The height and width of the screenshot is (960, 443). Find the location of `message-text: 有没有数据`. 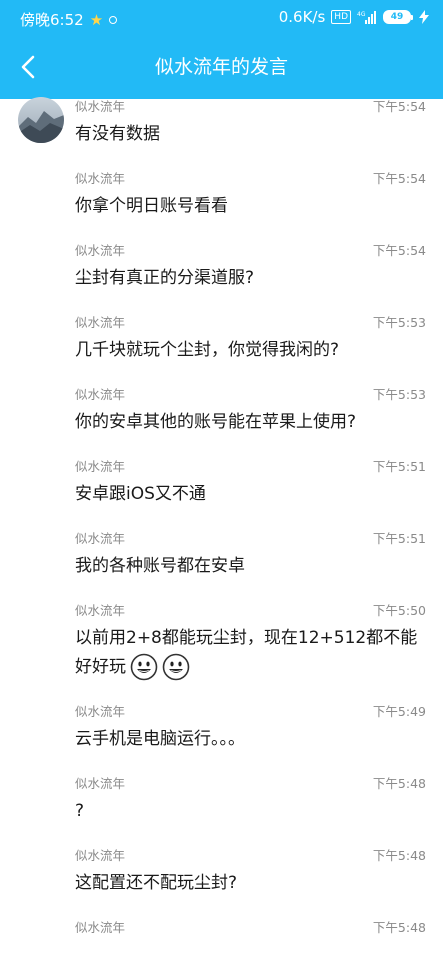

message-text: 有没有数据 is located at coordinates (117, 134).